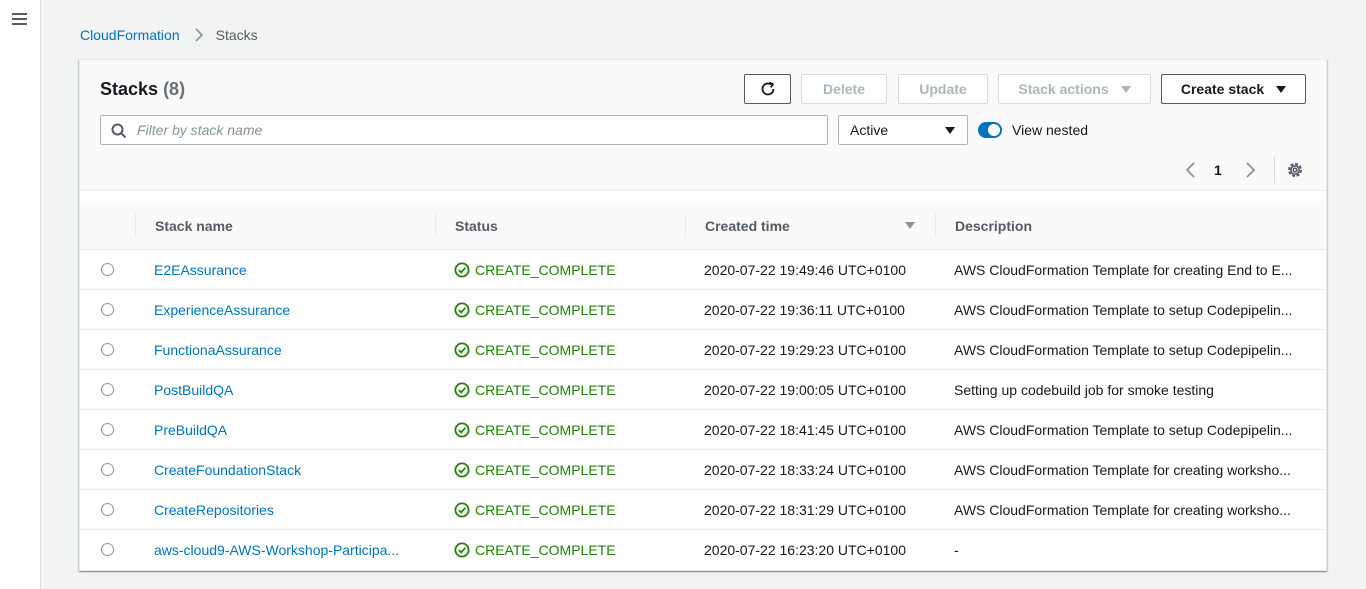 This screenshot has width=1366, height=589. What do you see at coordinates (194, 225) in the screenshot?
I see `column-header-stack-name: Stack name` at bounding box center [194, 225].